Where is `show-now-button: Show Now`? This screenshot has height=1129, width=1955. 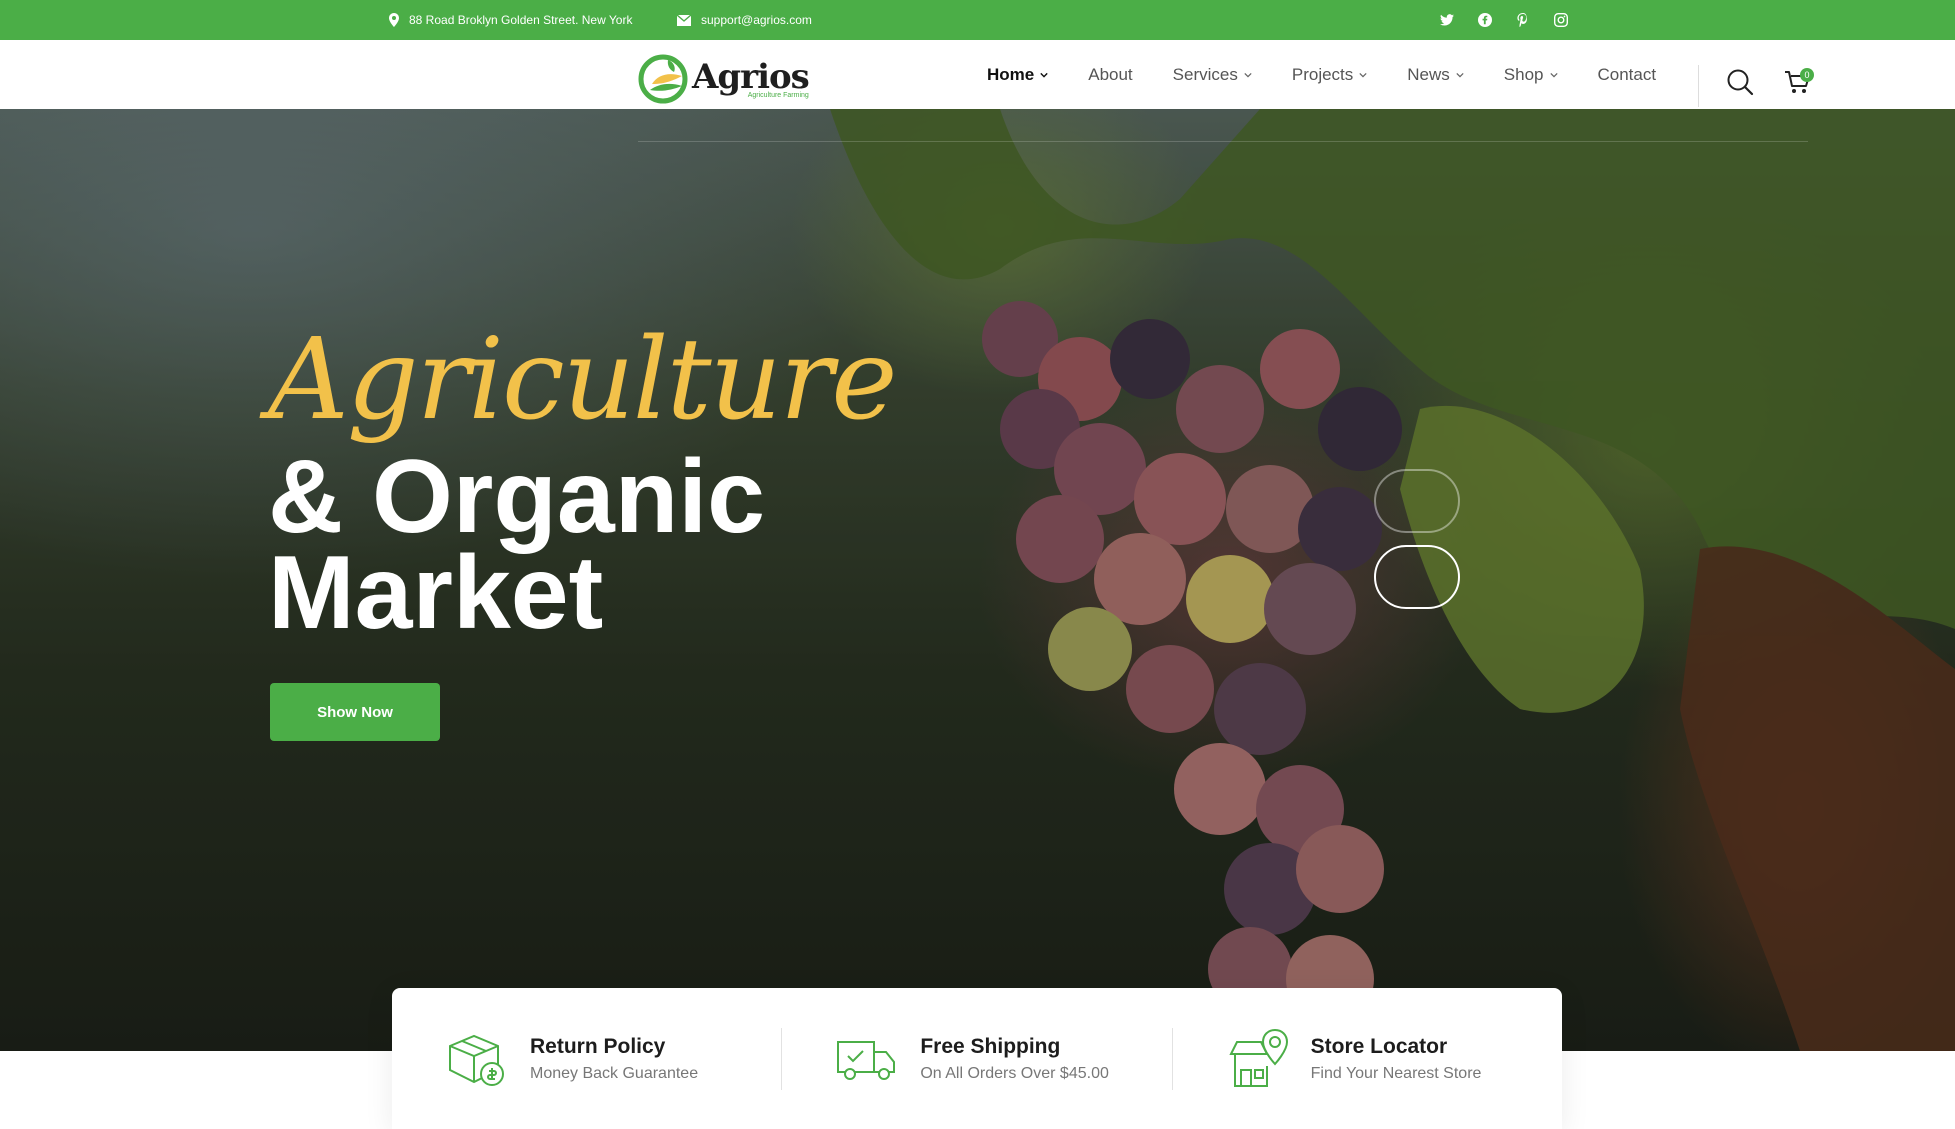
show-now-button: Show Now is located at coordinates (355, 712).